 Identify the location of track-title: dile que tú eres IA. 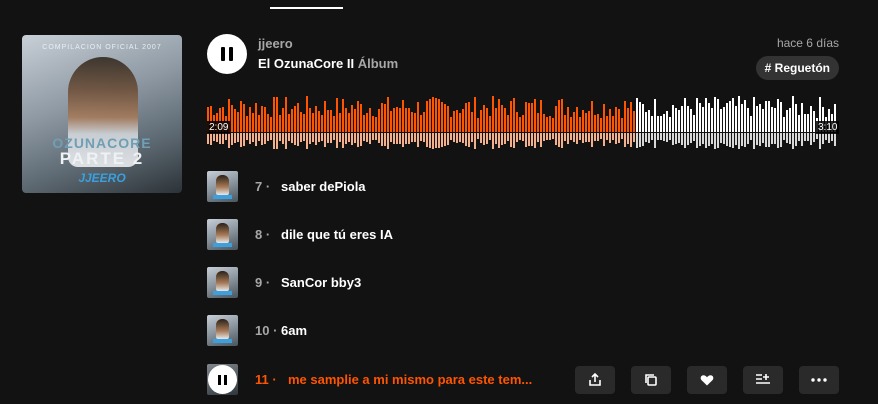
(337, 234).